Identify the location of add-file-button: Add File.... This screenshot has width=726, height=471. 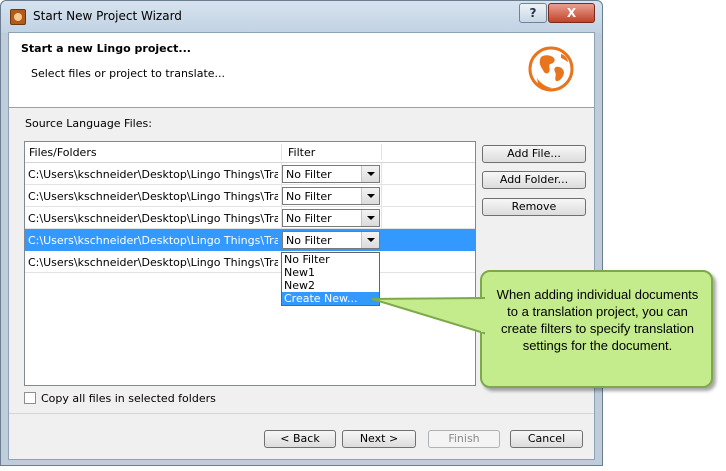
(534, 154).